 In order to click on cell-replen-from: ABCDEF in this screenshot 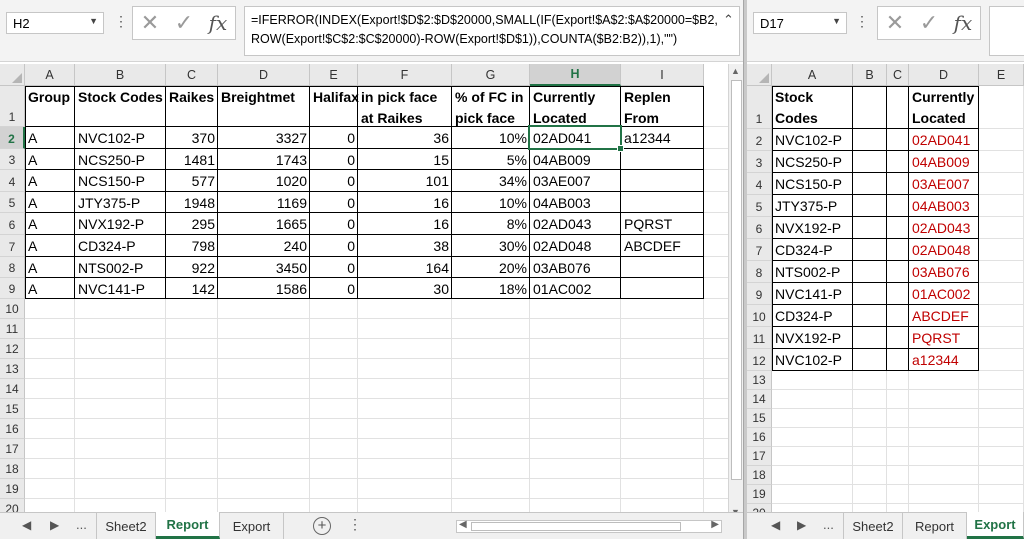, I will do `click(662, 246)`.